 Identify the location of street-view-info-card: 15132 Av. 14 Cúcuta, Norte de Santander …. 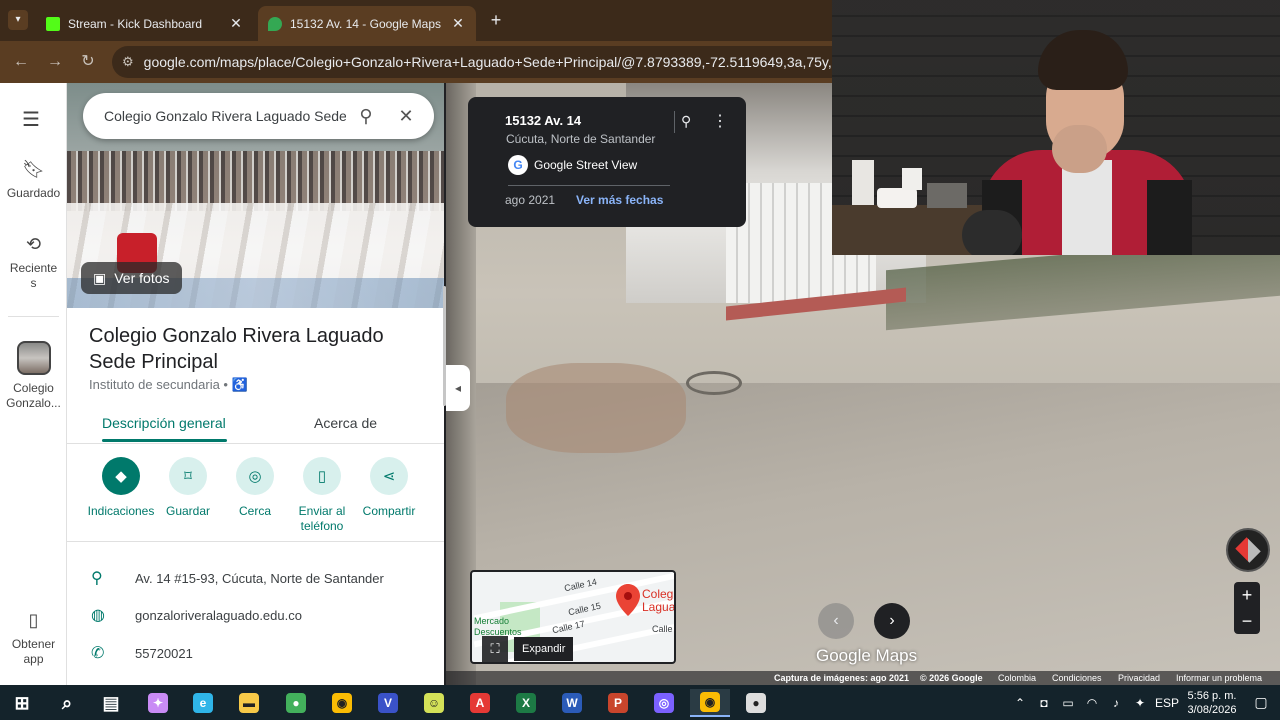
(607, 162).